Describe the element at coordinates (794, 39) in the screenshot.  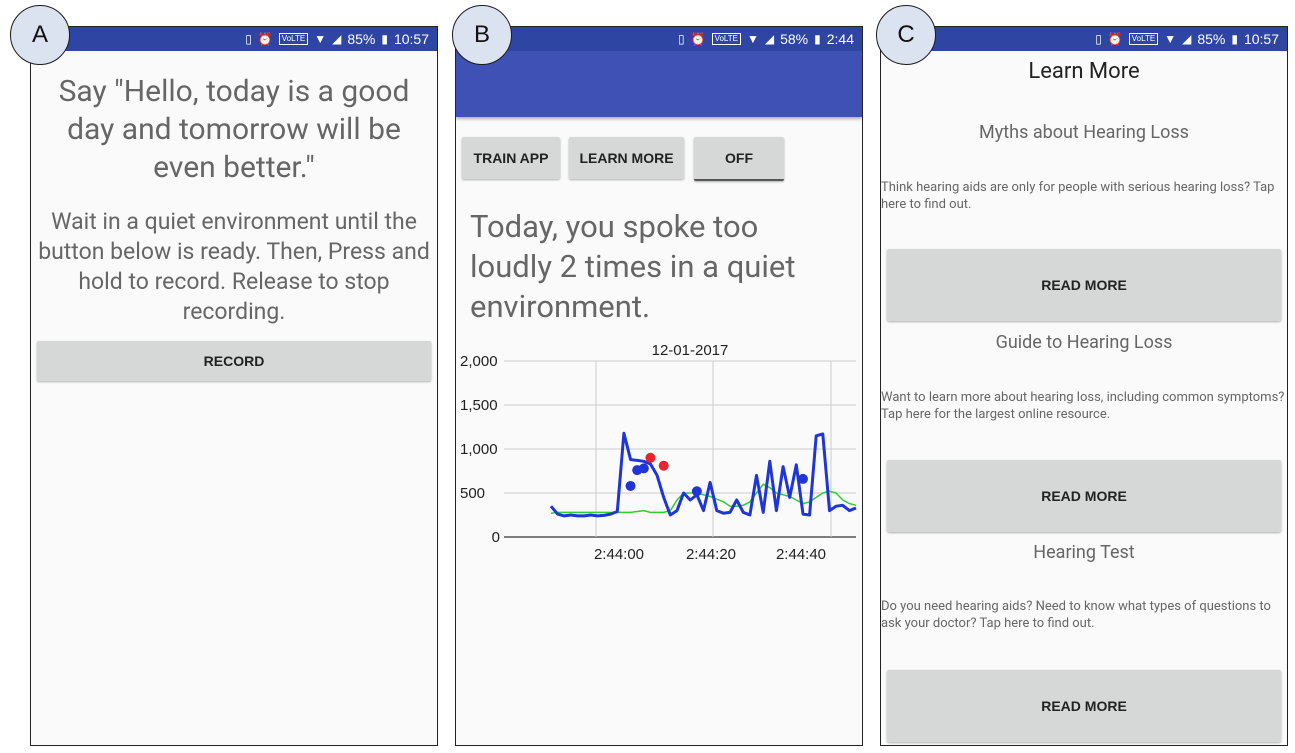
I see `battery-percent: 58%` at that location.